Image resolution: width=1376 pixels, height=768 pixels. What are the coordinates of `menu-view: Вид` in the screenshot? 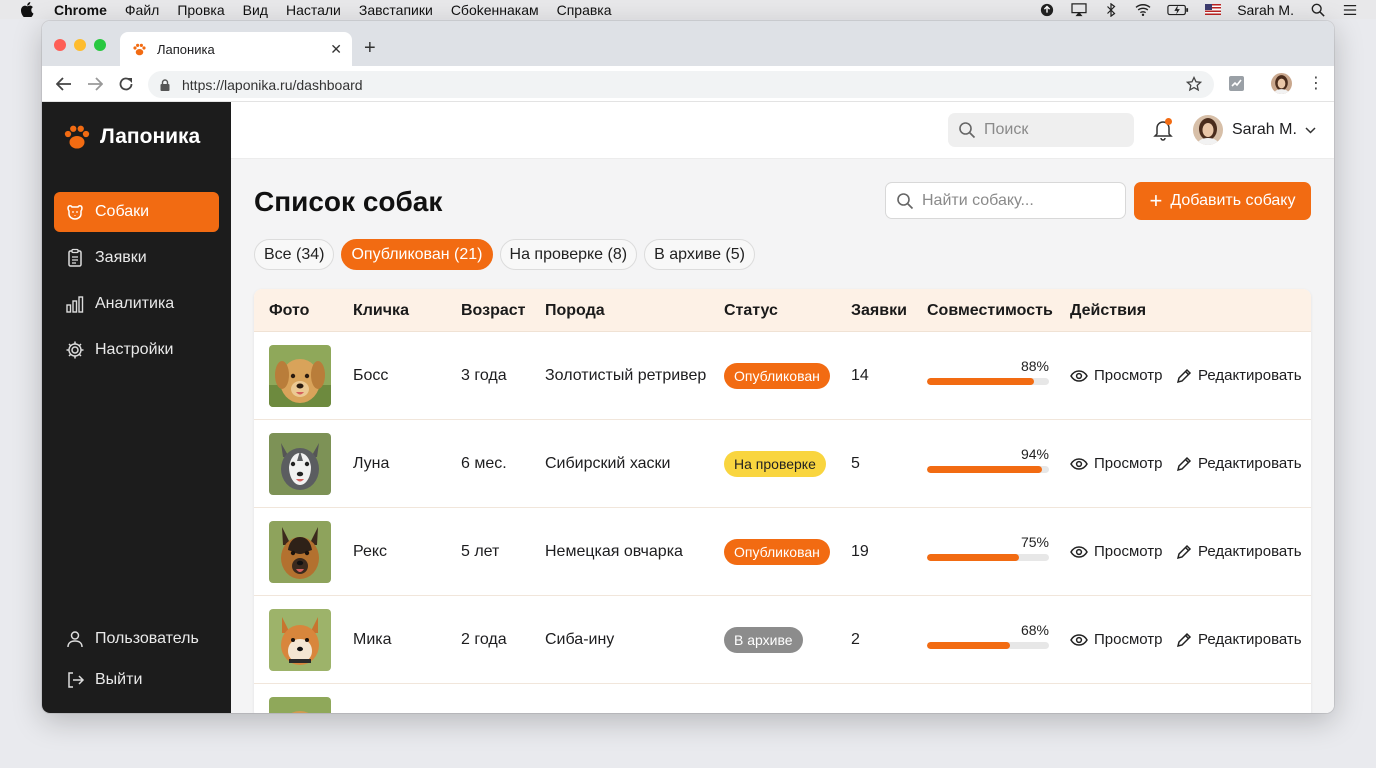 It's located at (255, 10).